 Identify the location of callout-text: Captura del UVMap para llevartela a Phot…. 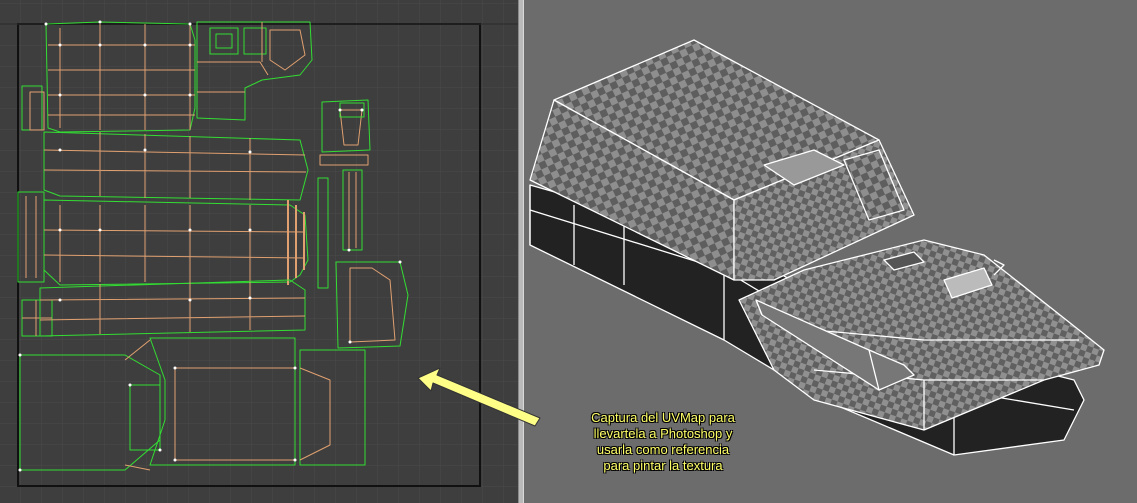
(663, 442).